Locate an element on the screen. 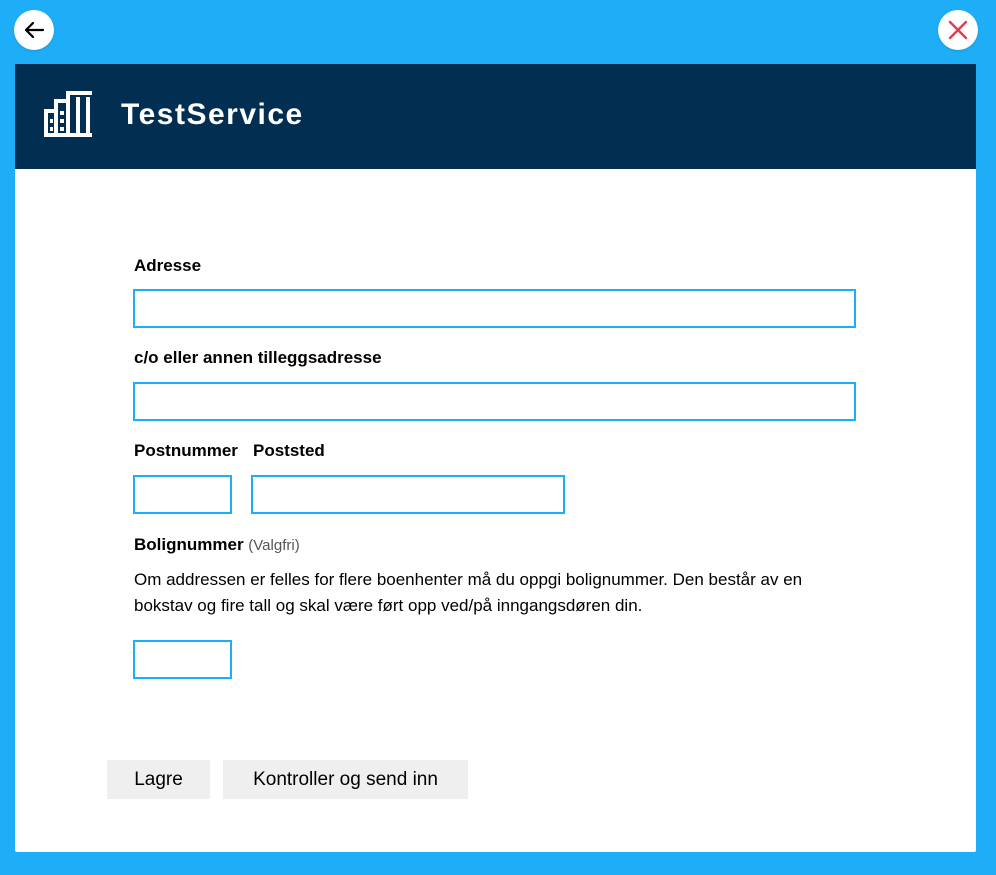 This screenshot has height=875, width=996. address-label: Adresse is located at coordinates (168, 265).